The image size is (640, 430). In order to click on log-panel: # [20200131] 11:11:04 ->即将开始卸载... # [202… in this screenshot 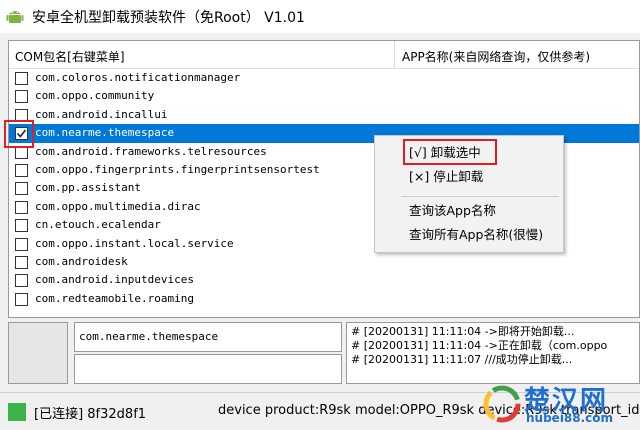, I will do `click(493, 353)`.